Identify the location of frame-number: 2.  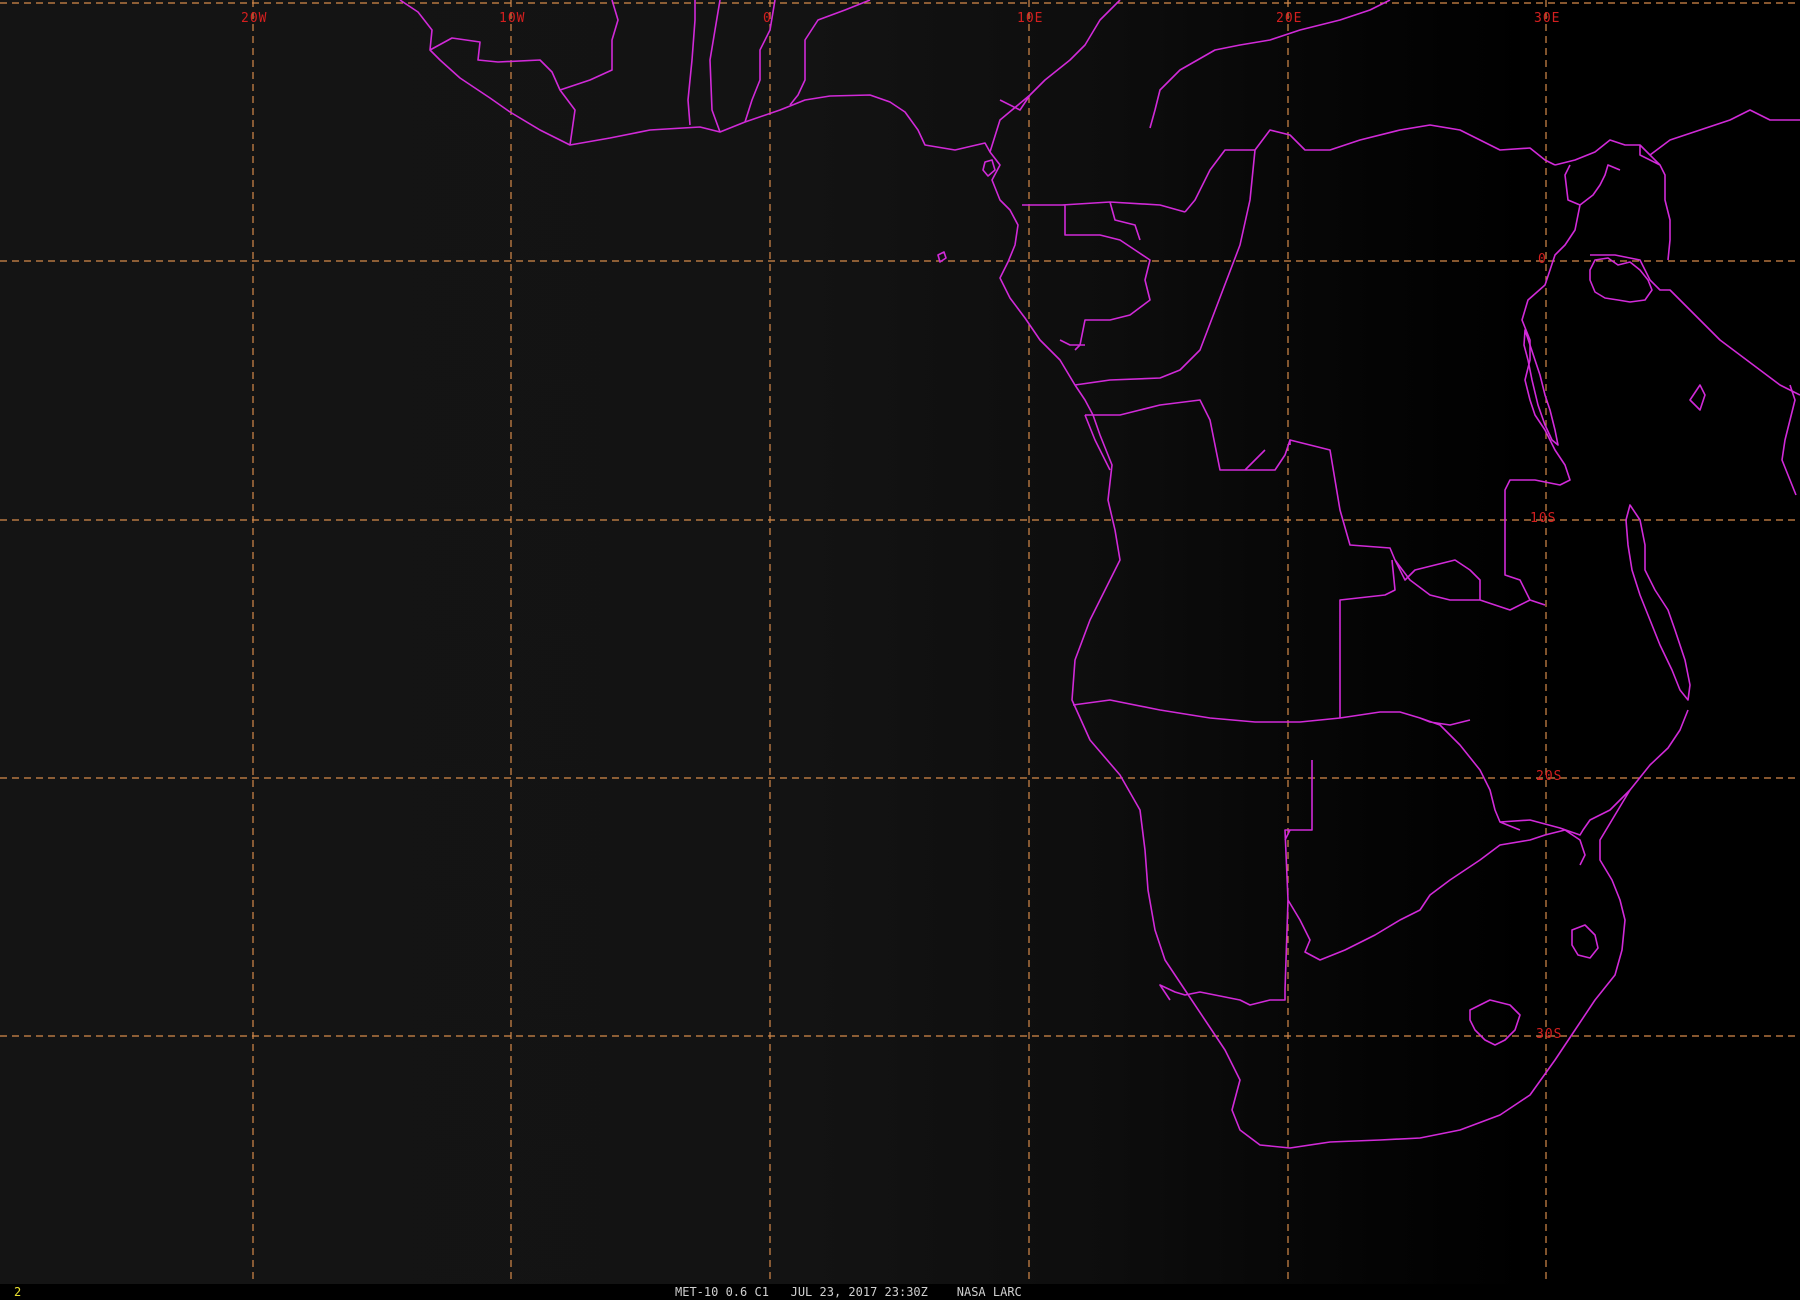
(18, 1292).